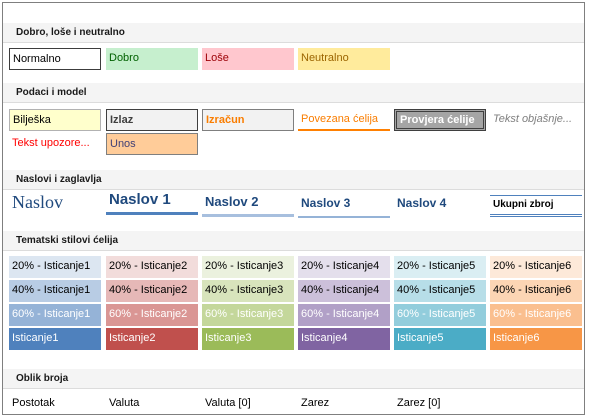 The height and width of the screenshot is (418, 590). What do you see at coordinates (344, 205) in the screenshot?
I see `style-heading-3: Naslov 3` at bounding box center [344, 205].